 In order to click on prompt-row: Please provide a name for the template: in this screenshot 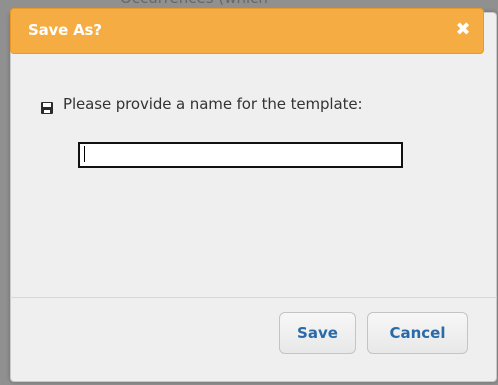, I will do `click(202, 104)`.